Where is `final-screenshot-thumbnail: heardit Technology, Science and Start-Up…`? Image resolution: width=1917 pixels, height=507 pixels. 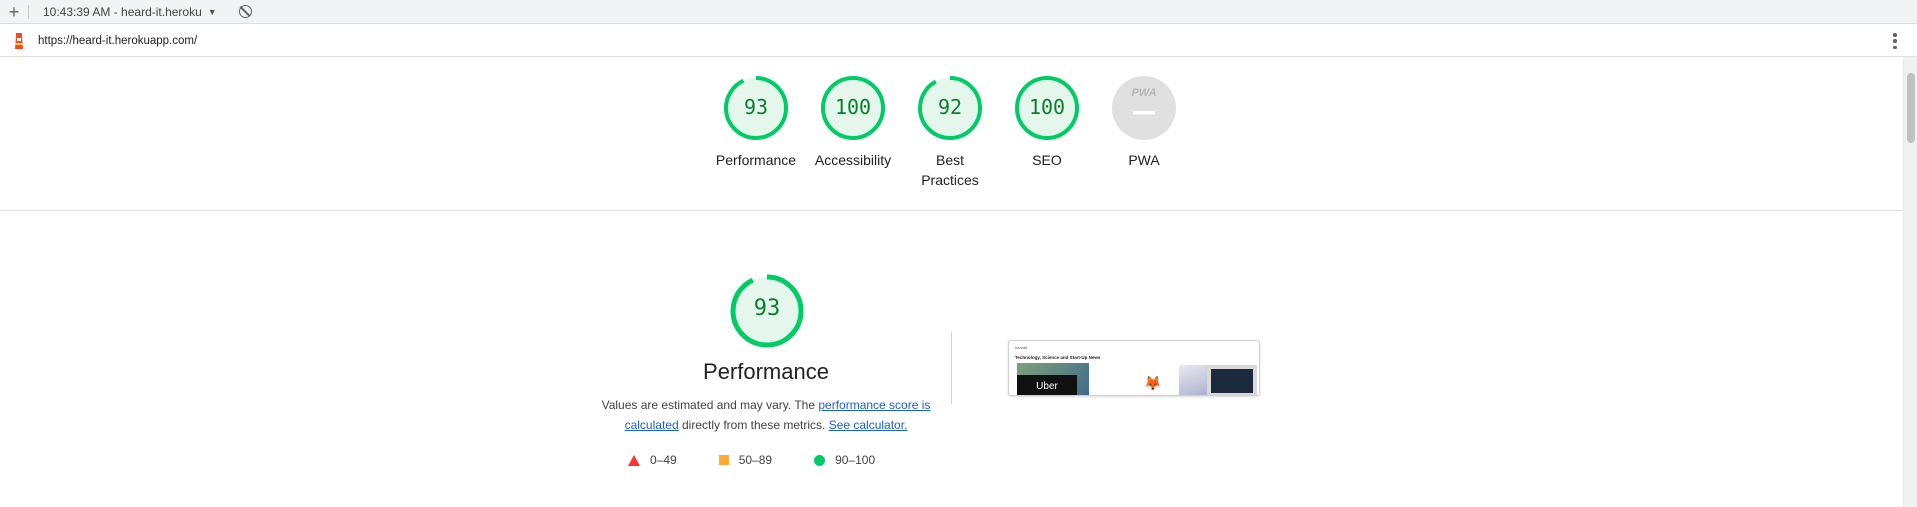 final-screenshot-thumbnail: heardit Technology, Science and Start-Up… is located at coordinates (1134, 368).